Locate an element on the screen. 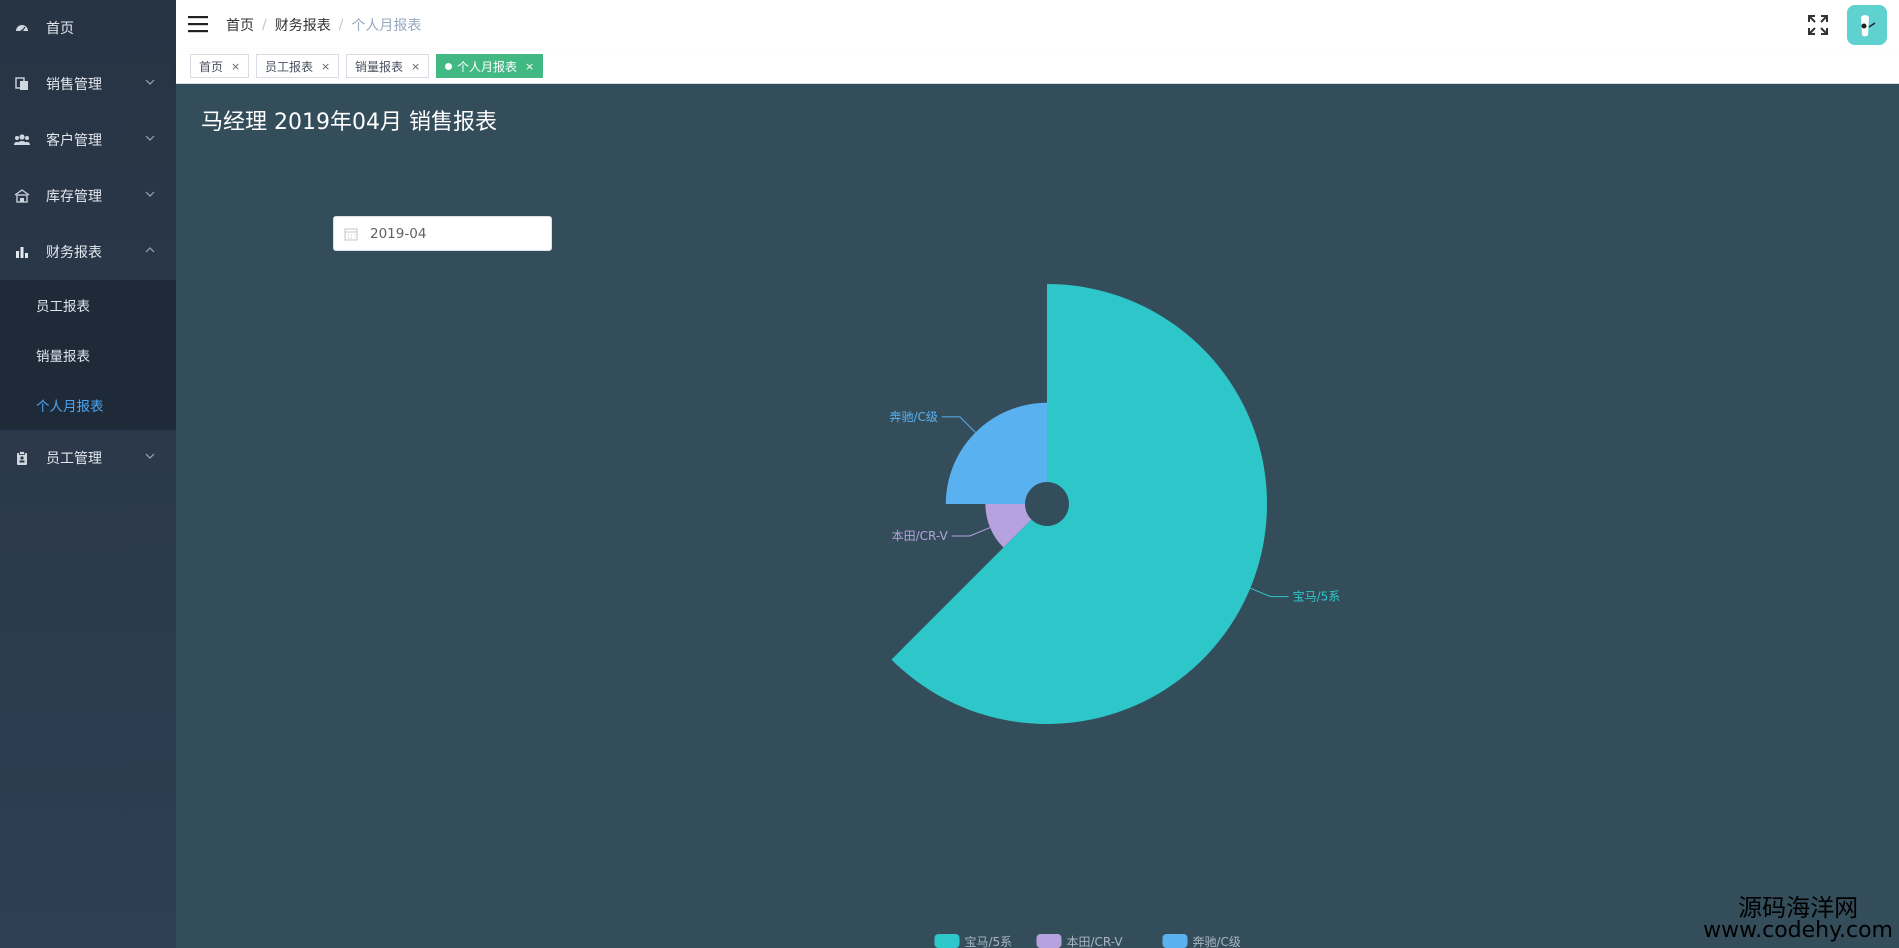  active-dot-icon is located at coordinates (448, 66).